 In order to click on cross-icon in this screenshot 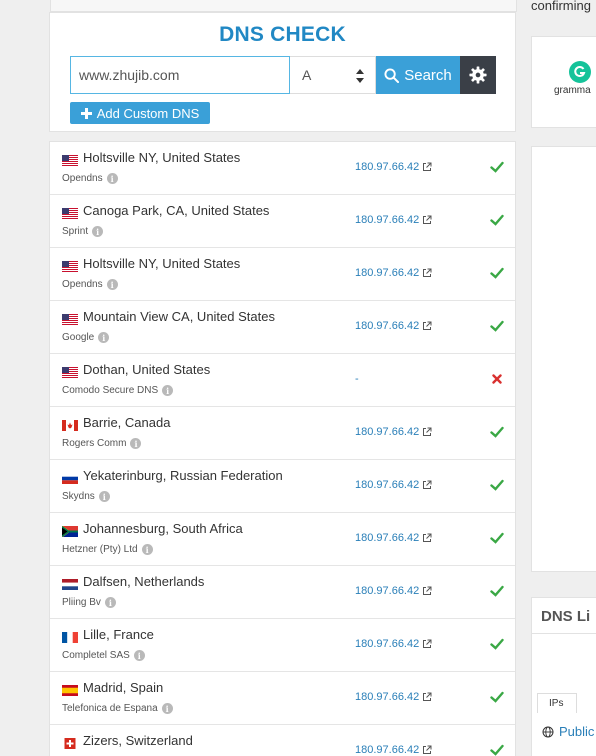, I will do `click(497, 379)`.